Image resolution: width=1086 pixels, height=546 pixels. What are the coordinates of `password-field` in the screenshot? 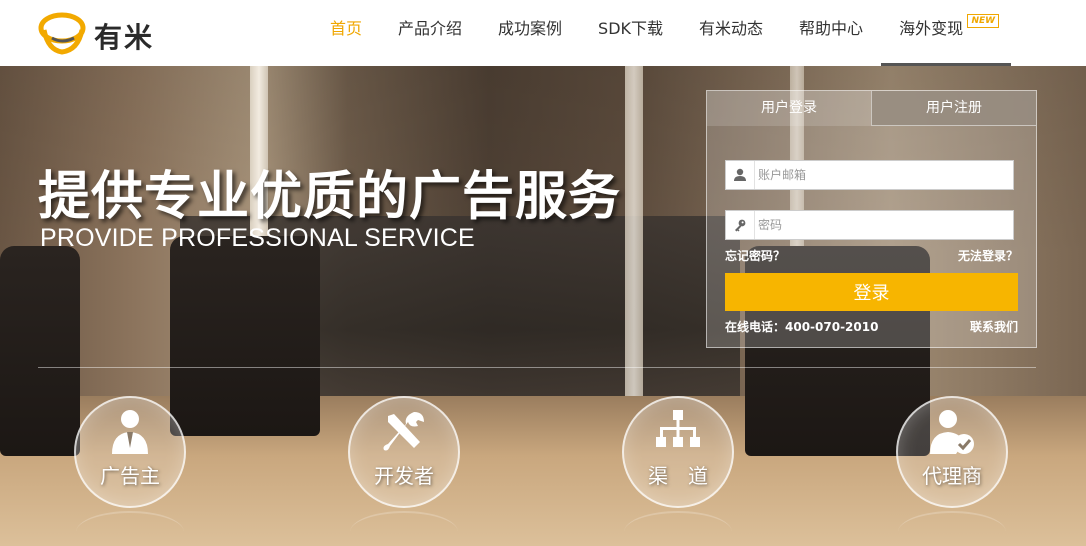 It's located at (869, 225).